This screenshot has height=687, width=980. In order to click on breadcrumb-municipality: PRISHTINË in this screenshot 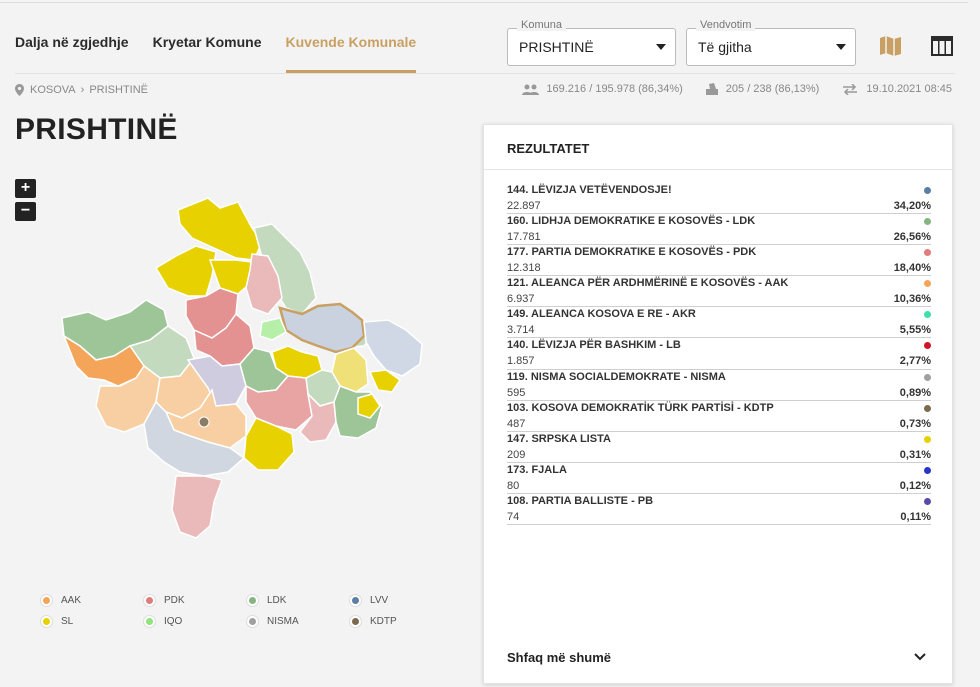, I will do `click(119, 90)`.